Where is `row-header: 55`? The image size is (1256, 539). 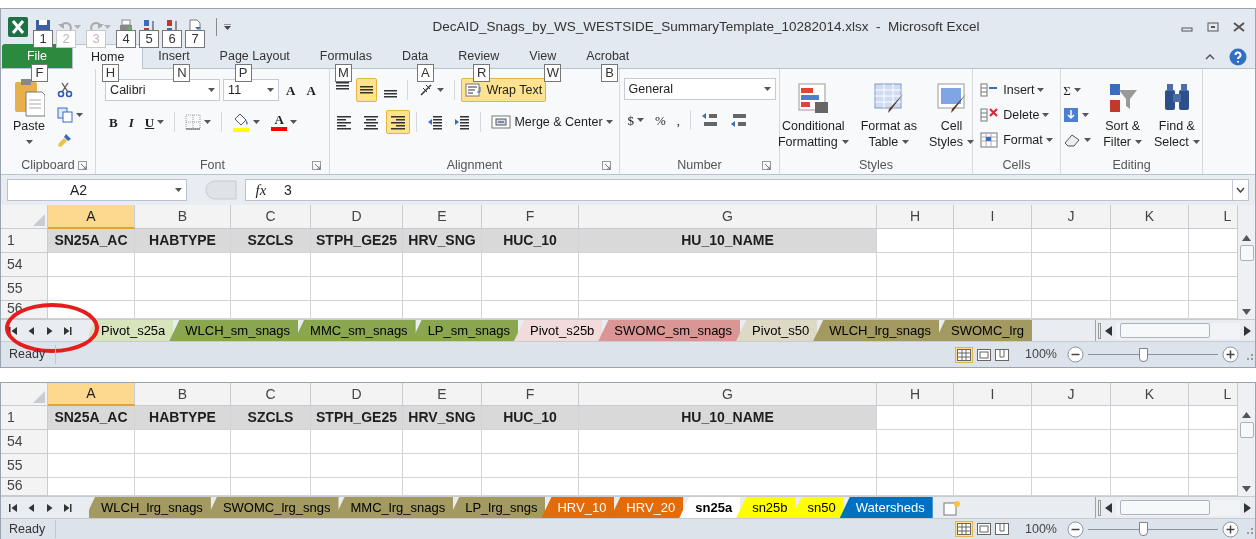
row-header: 55 is located at coordinates (24, 466).